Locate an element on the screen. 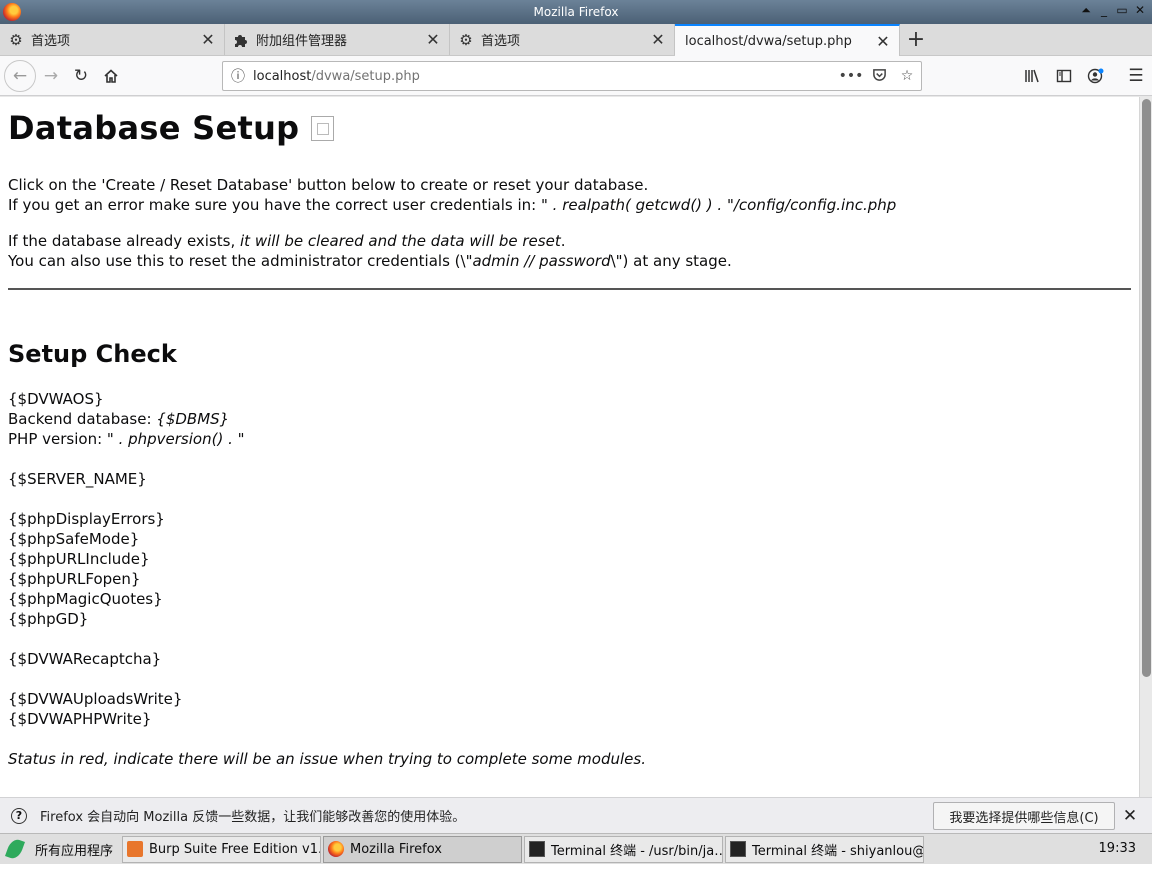 This screenshot has width=1152, height=896. php-check-item: {$phpGD} is located at coordinates (48, 619).